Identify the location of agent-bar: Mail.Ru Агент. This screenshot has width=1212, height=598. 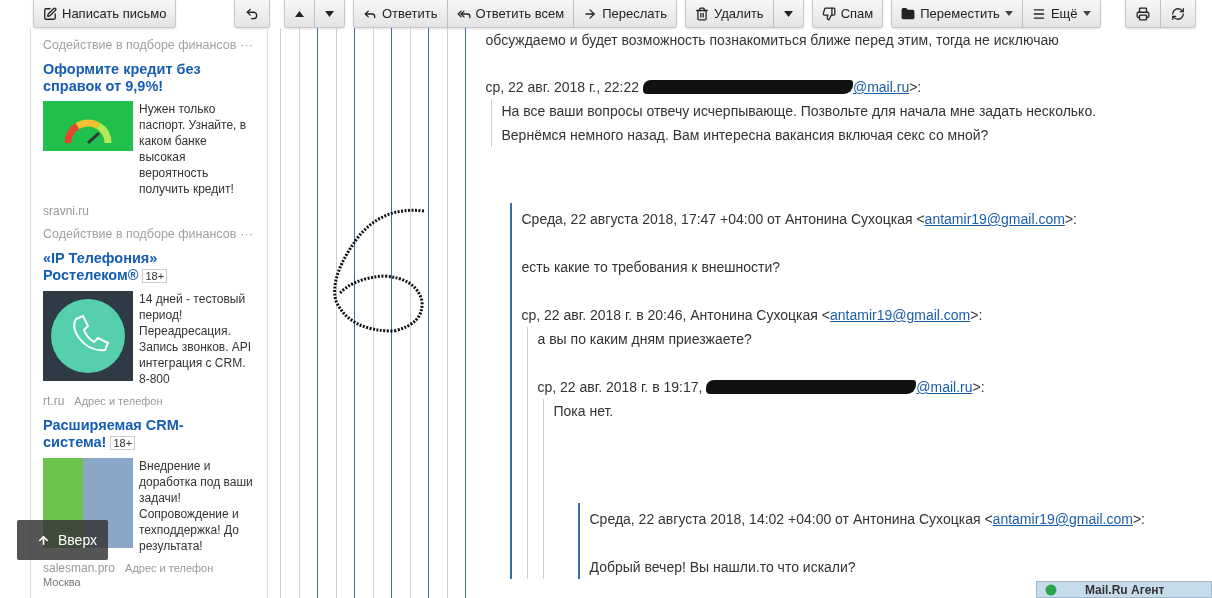
(1124, 589).